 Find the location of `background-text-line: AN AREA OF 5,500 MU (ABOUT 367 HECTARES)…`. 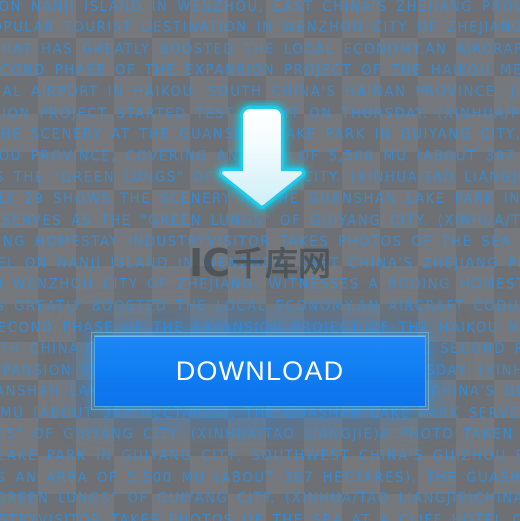

background-text-line: AN AREA OF 5,500 MU (ABOUT 367 HECTARES)… is located at coordinates (260, 413).